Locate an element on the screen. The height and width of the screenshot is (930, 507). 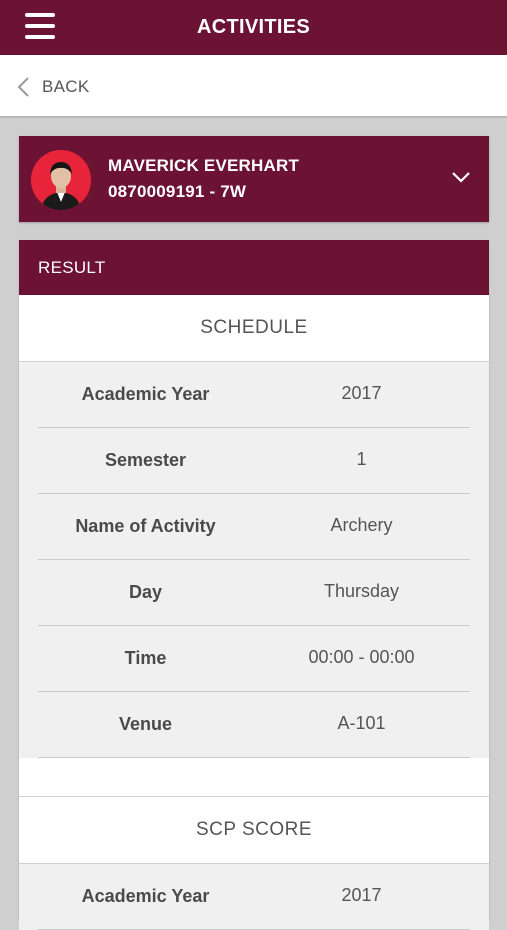
chevron-left-icon is located at coordinates (23, 87).